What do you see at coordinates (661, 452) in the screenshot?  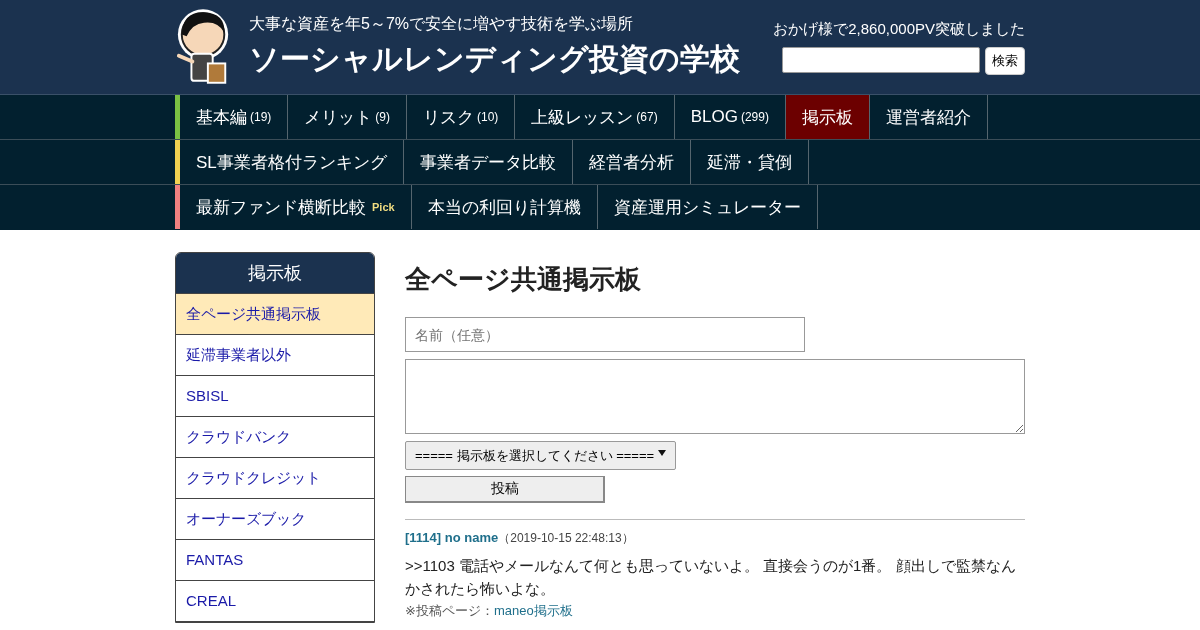 I see `dropdown-caret-icon` at bounding box center [661, 452].